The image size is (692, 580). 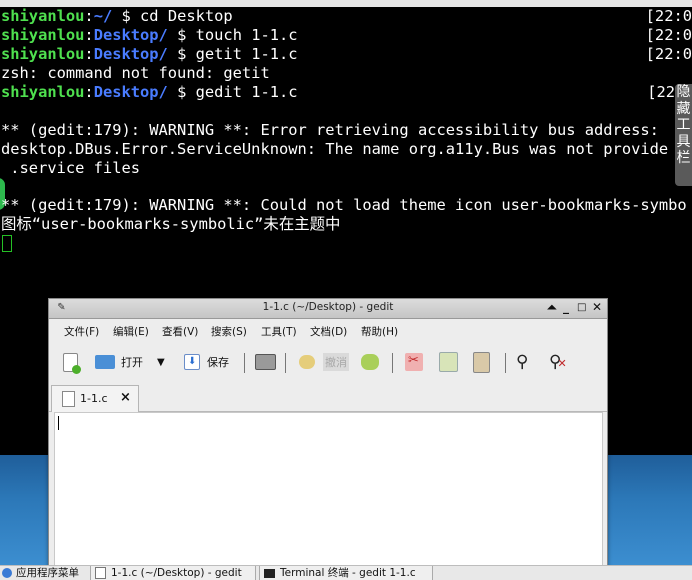 I want to click on tab-1-1-c: 1-1.c ×, so click(x=95, y=398).